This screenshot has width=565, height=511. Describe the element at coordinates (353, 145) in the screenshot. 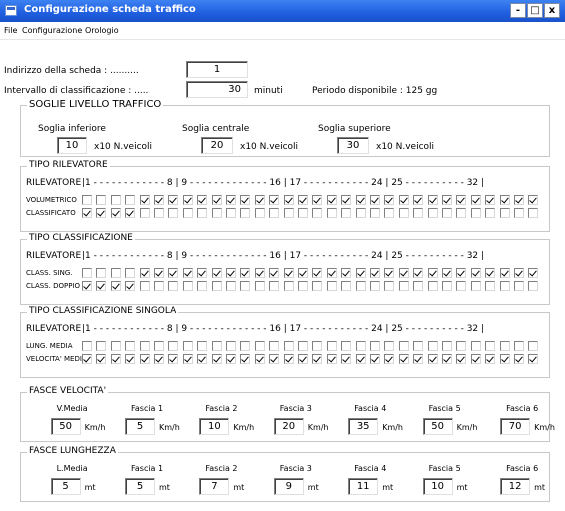

I see `threshold-high-field: 30` at that location.